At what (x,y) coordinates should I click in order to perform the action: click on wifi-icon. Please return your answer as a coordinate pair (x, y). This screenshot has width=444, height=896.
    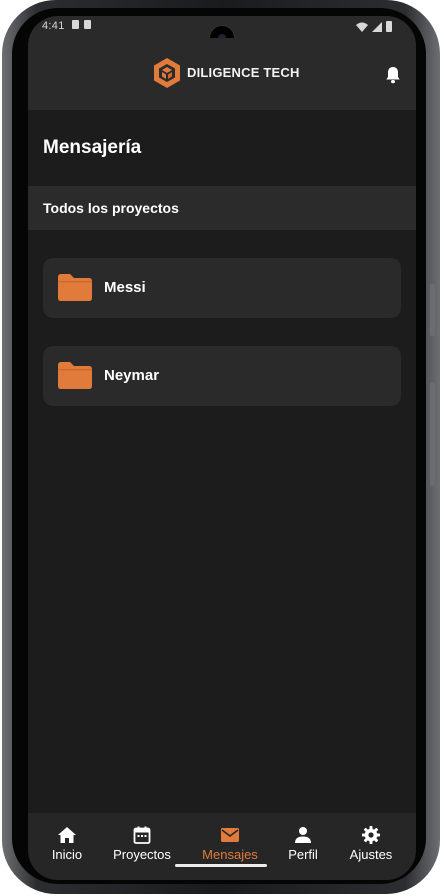
    Looking at the image, I should click on (362, 27).